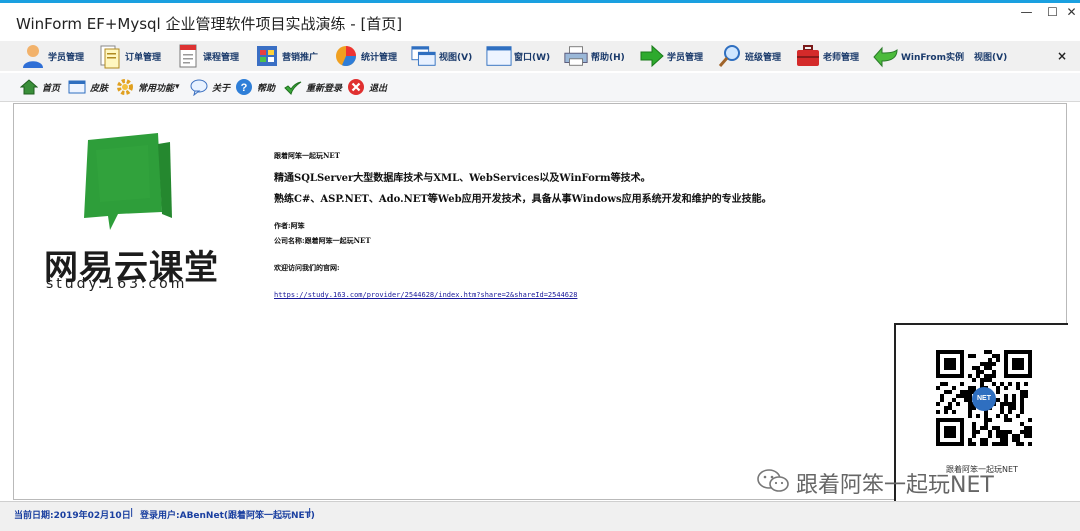  I want to click on menu-item-student-2: 学员管理, so click(671, 56).